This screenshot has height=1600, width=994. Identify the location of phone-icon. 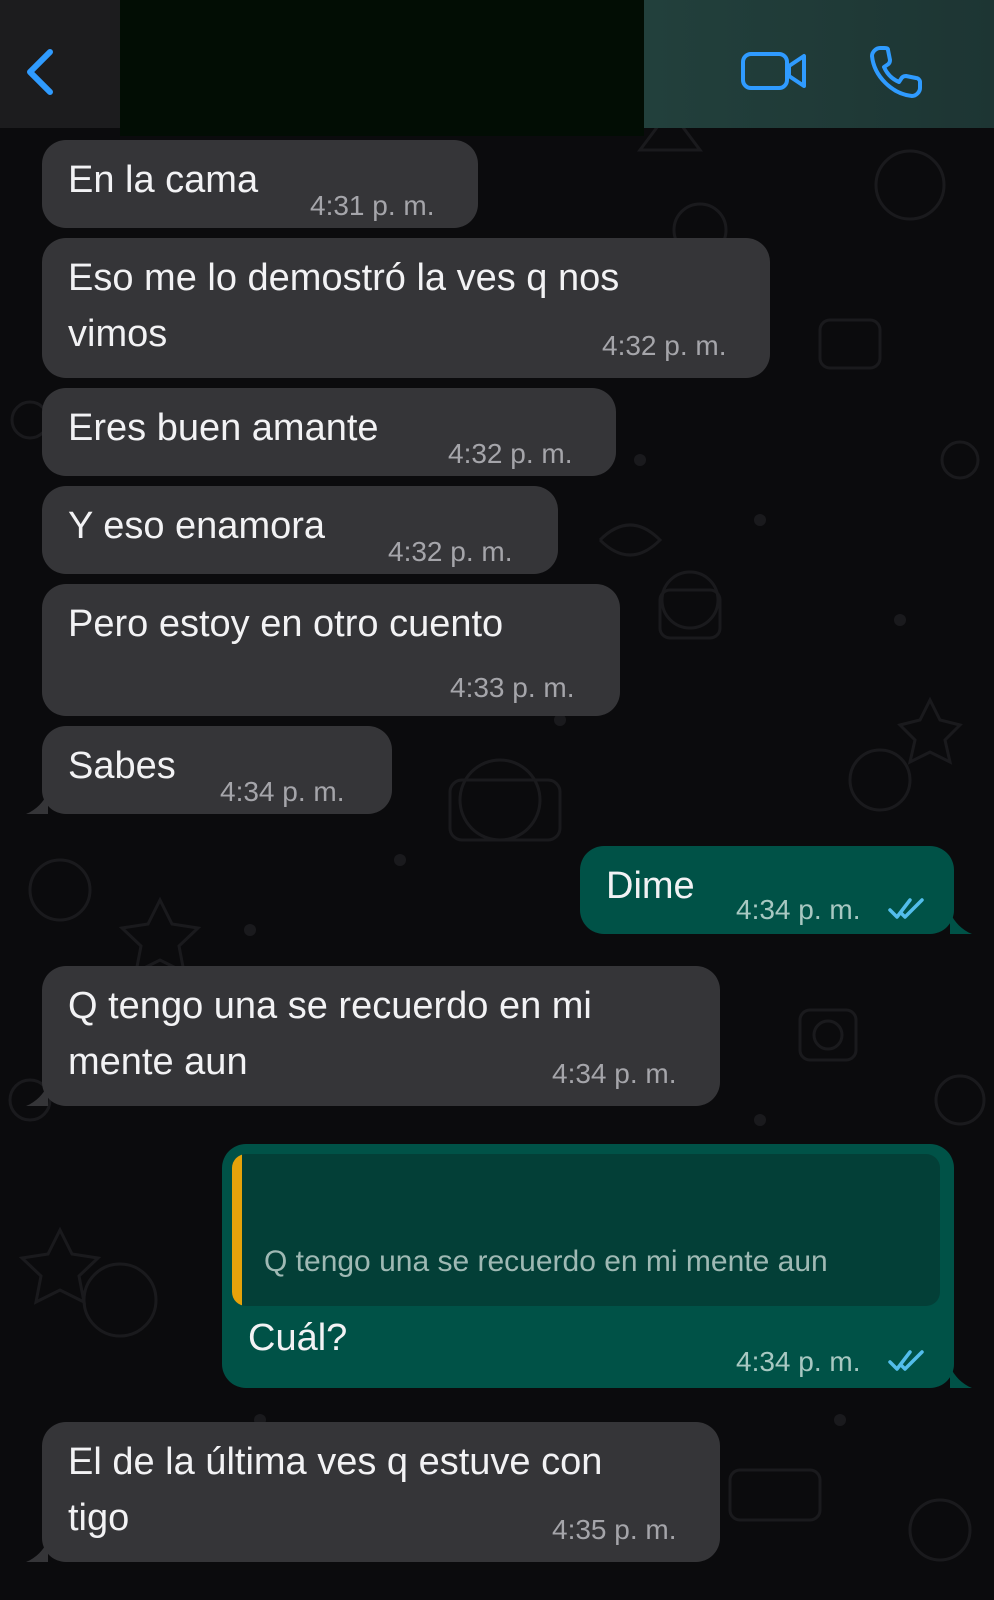
(897, 71).